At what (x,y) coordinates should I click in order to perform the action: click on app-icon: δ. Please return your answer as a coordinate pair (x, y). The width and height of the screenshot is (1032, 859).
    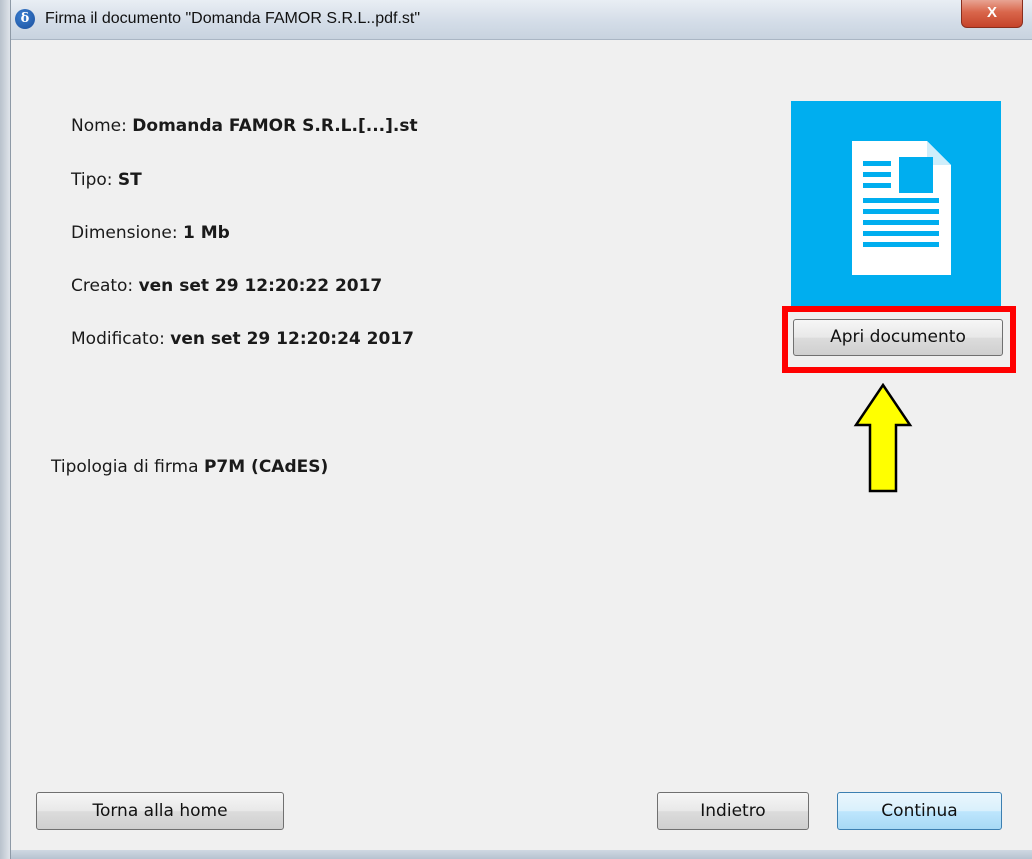
    Looking at the image, I should click on (25, 19).